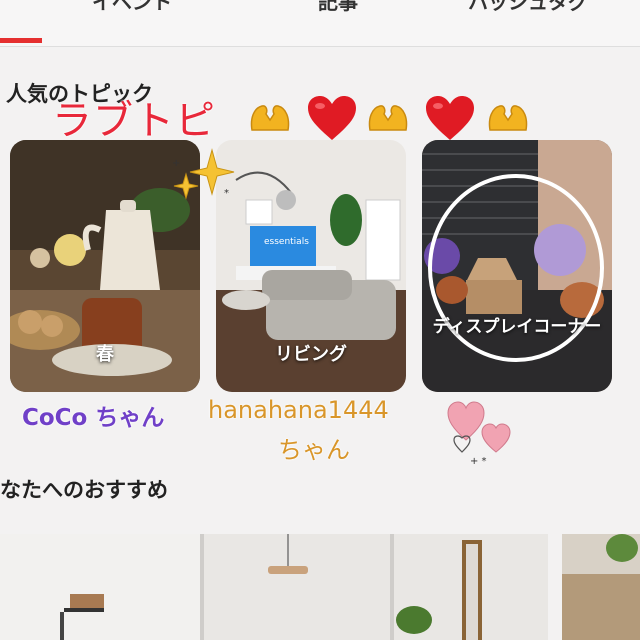  I want to click on tv-screen-text: essentials, so click(286, 242).